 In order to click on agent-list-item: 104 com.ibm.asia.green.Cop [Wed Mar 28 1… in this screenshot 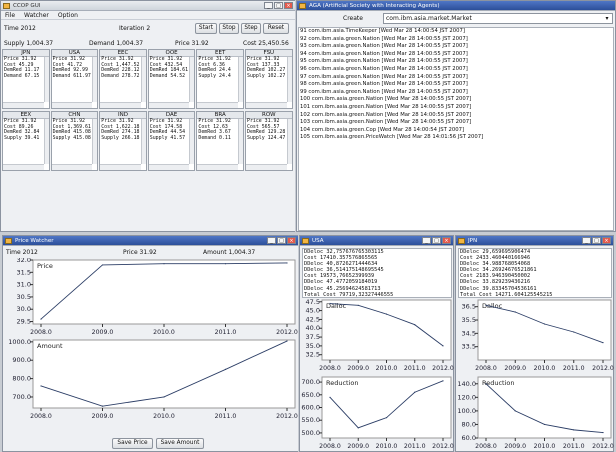, I will do `click(456, 131)`.